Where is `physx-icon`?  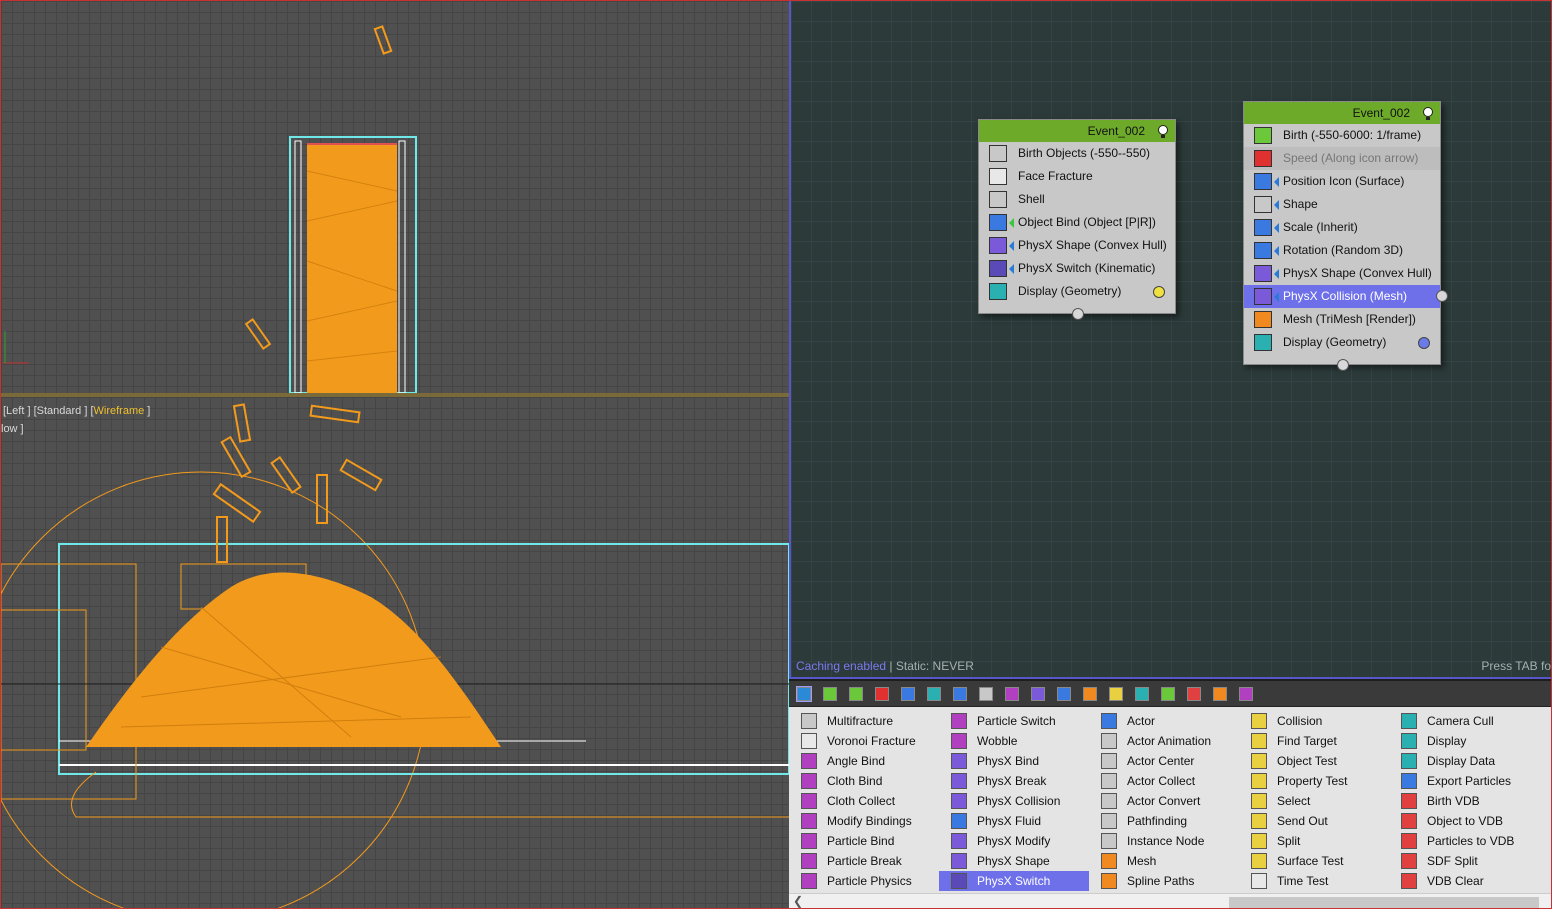 physx-icon is located at coordinates (1012, 694).